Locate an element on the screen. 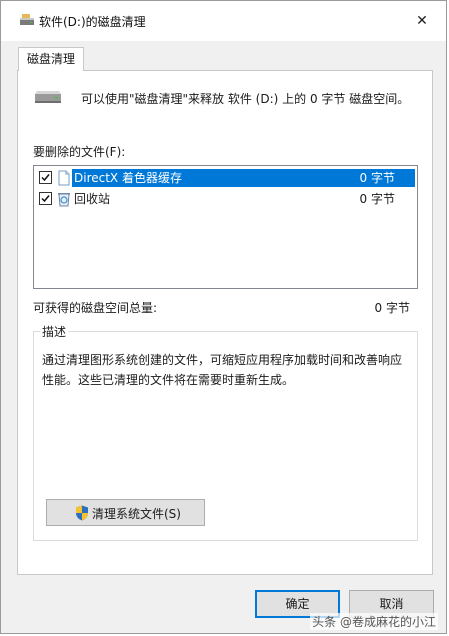  clean-system-files-button: 清理系统文件(S) is located at coordinates (125, 512).